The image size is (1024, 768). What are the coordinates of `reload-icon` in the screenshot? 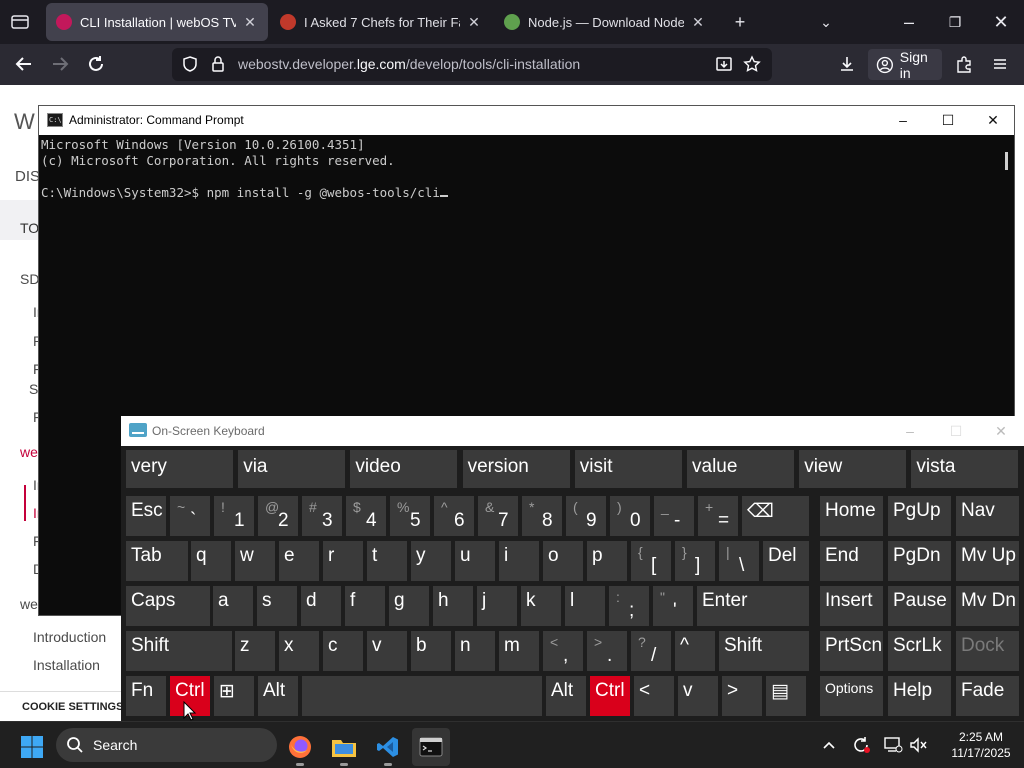 It's located at (96, 64).